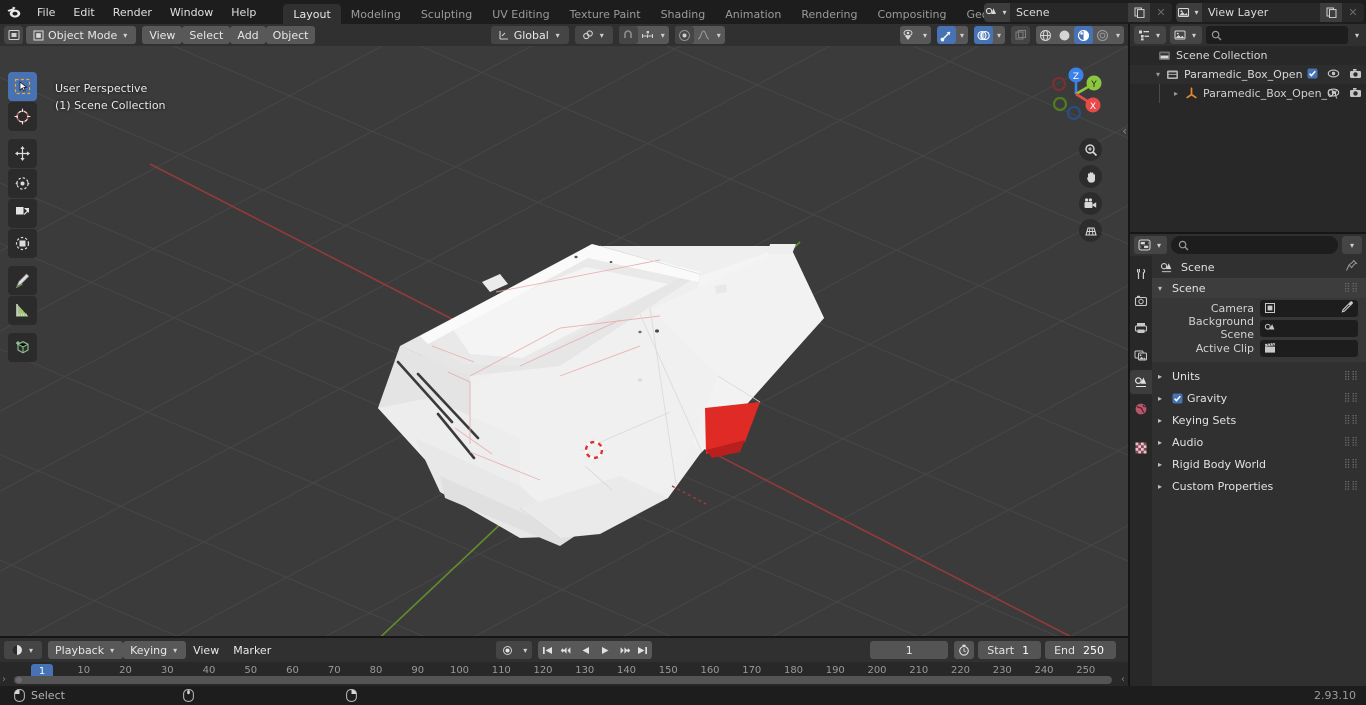  What do you see at coordinates (1259, 464) in the screenshot?
I see `panel-header-rigid-body-world: ▸ Rigid Body World ⣿⣿` at bounding box center [1259, 464].